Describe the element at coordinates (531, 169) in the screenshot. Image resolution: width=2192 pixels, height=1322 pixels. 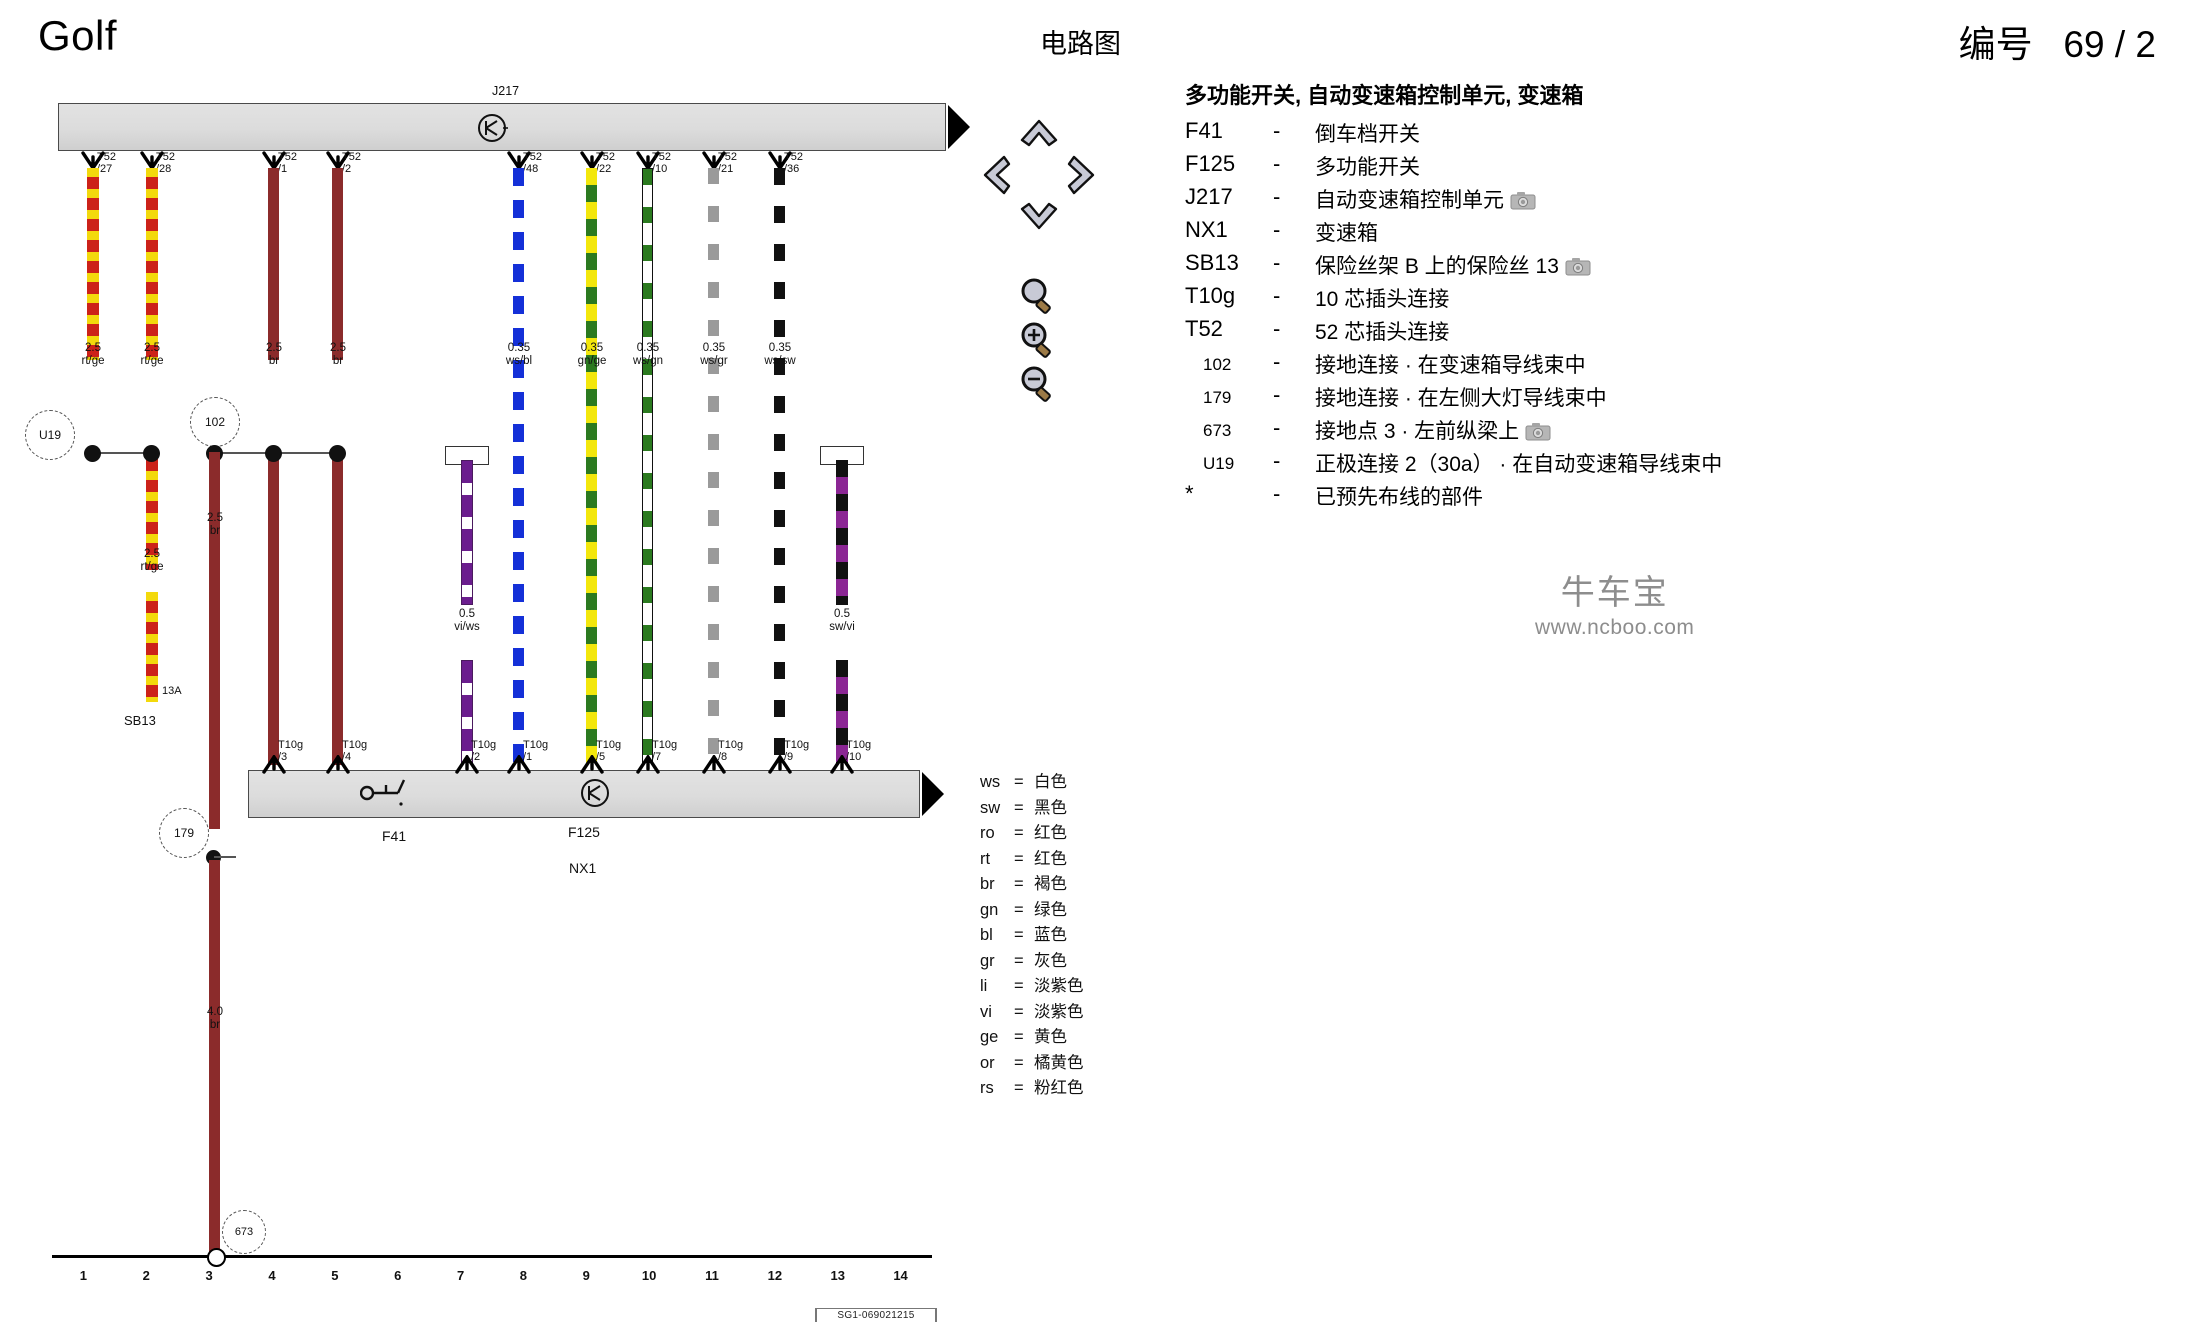
I see `terminal-pin: /48` at that location.